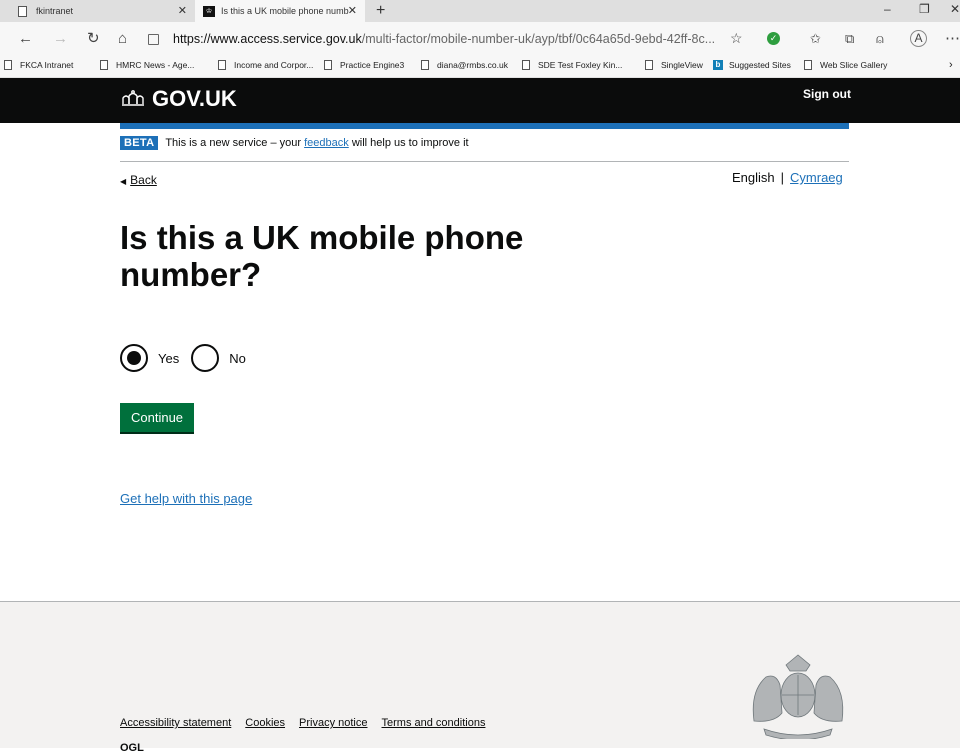  What do you see at coordinates (133, 98) in the screenshot?
I see `crown-icon` at bounding box center [133, 98].